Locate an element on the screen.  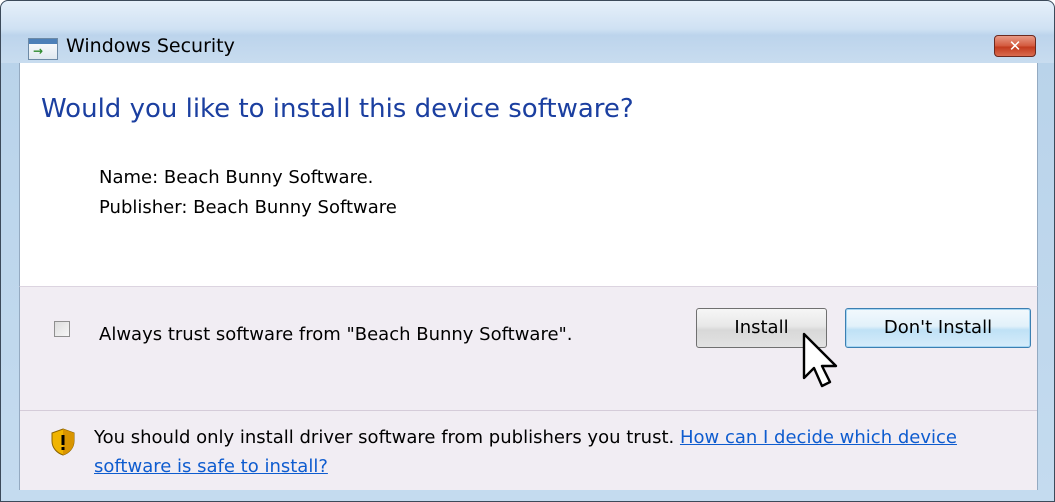
footer-divider is located at coordinates (528, 410).